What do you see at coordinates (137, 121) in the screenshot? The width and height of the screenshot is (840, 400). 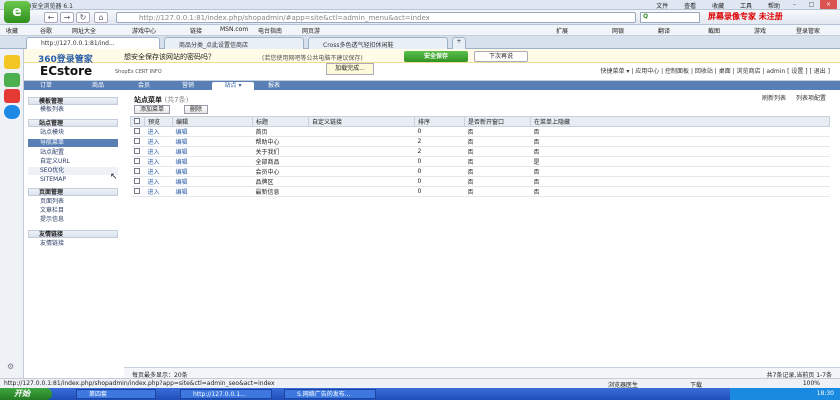 I see `select-all-checkbox` at bounding box center [137, 121].